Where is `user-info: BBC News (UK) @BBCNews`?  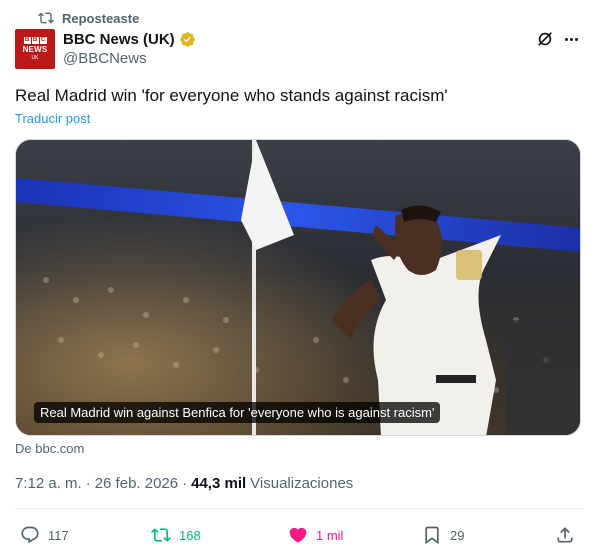
user-info: BBC News (UK) @BBCNews is located at coordinates (129, 48).